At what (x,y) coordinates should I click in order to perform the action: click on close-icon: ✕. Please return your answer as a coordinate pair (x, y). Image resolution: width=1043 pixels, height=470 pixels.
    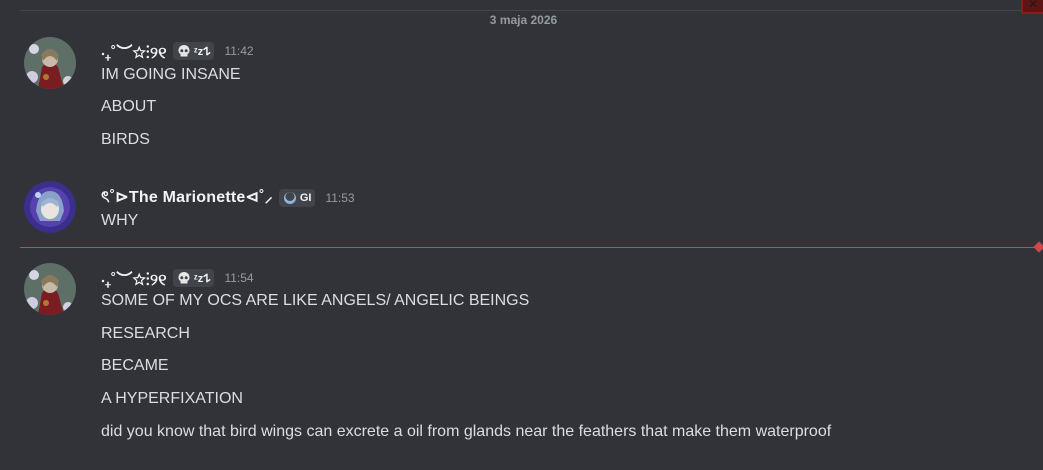
    Looking at the image, I should click on (1032, 7).